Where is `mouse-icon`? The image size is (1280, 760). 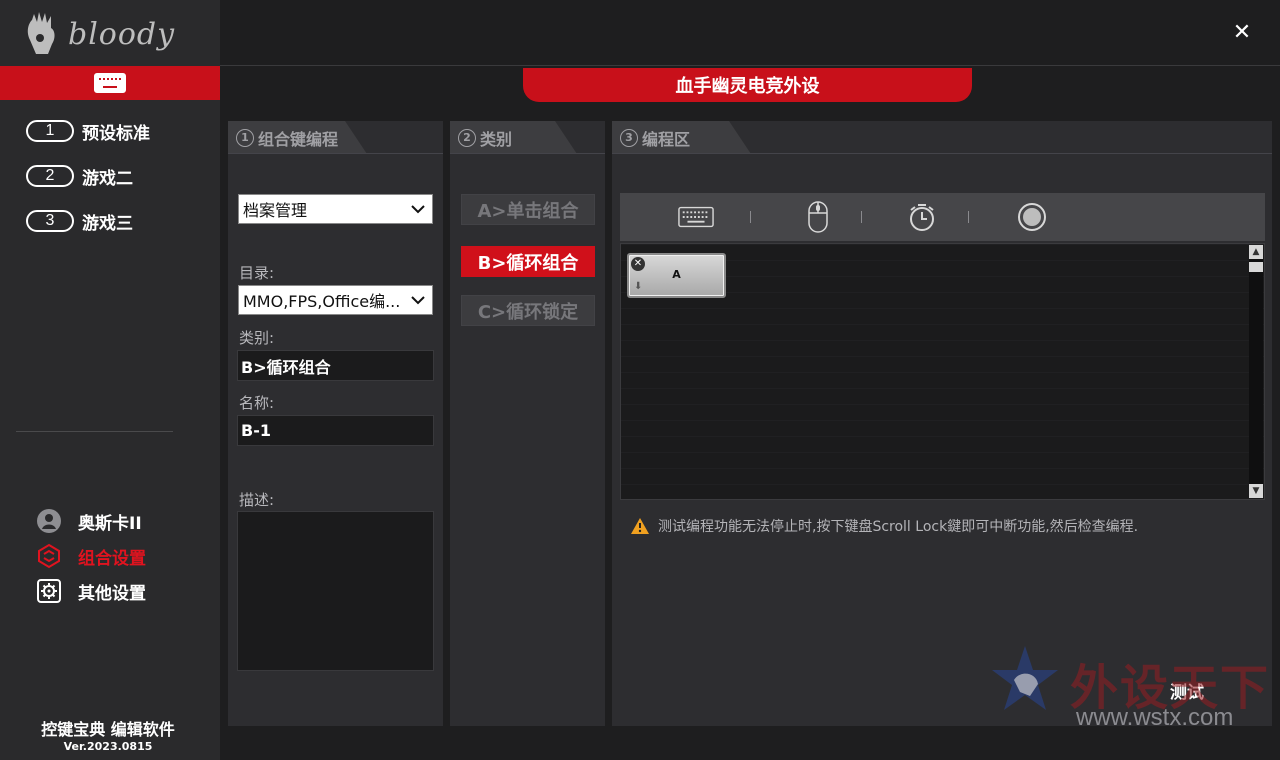 mouse-icon is located at coordinates (818, 217).